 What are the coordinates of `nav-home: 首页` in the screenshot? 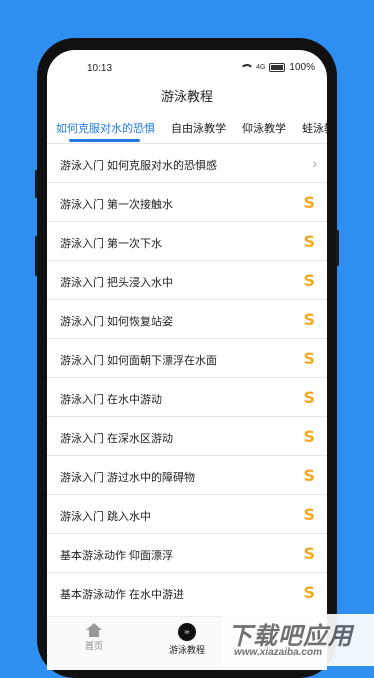 It's located at (95, 637).